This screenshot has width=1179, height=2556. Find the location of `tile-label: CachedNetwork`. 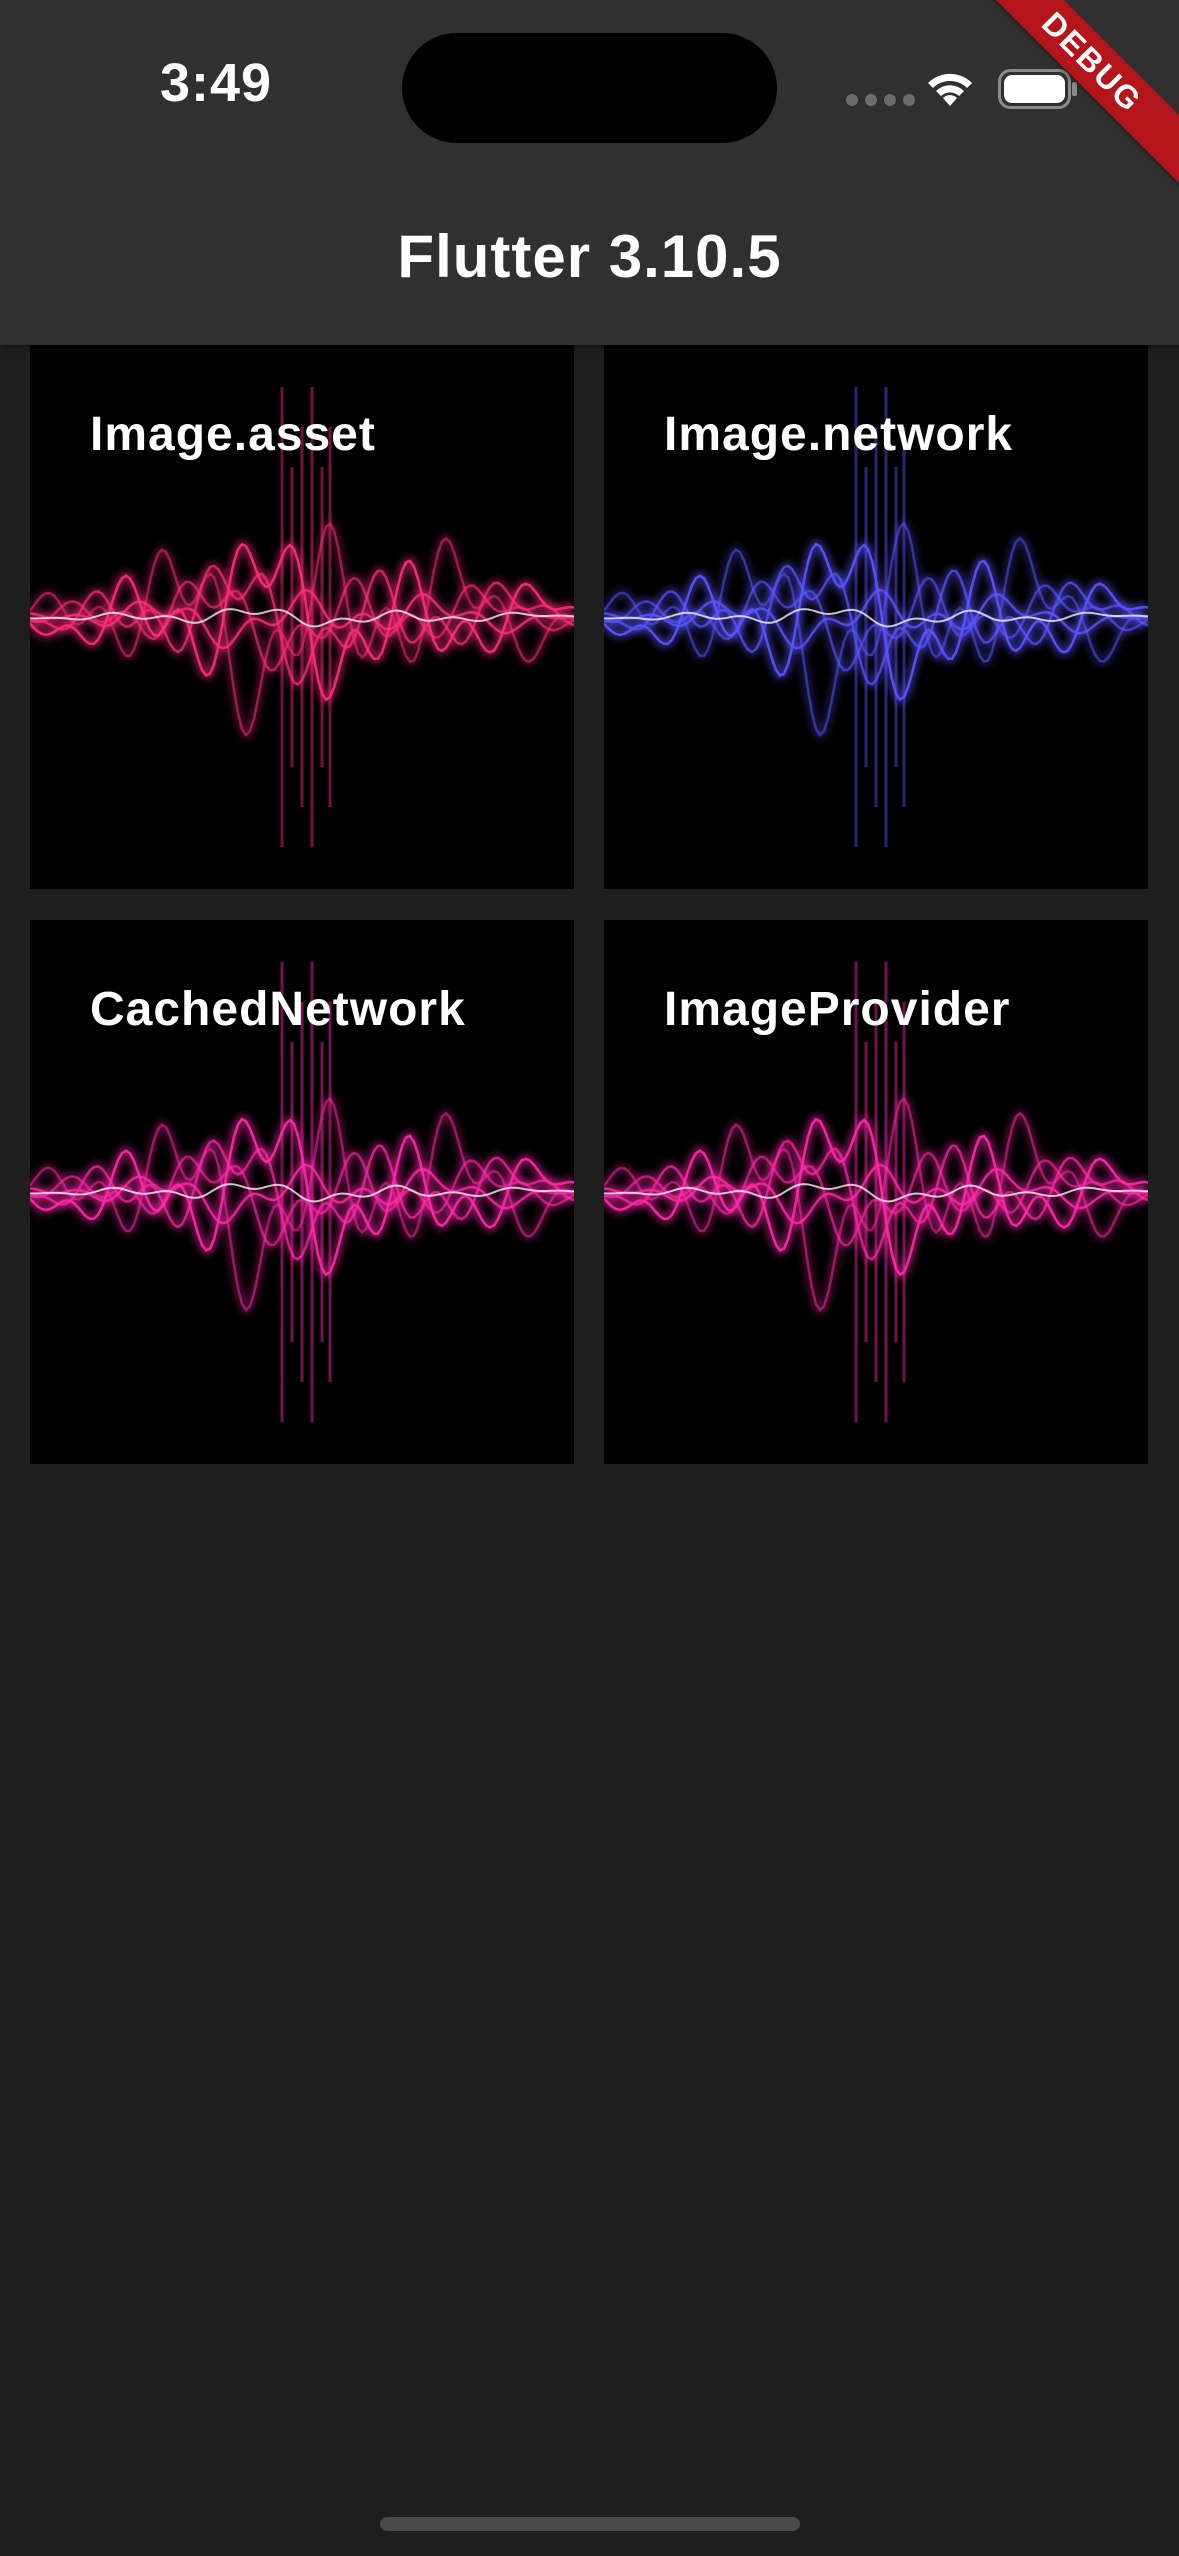

tile-label: CachedNetwork is located at coordinates (278, 1009).